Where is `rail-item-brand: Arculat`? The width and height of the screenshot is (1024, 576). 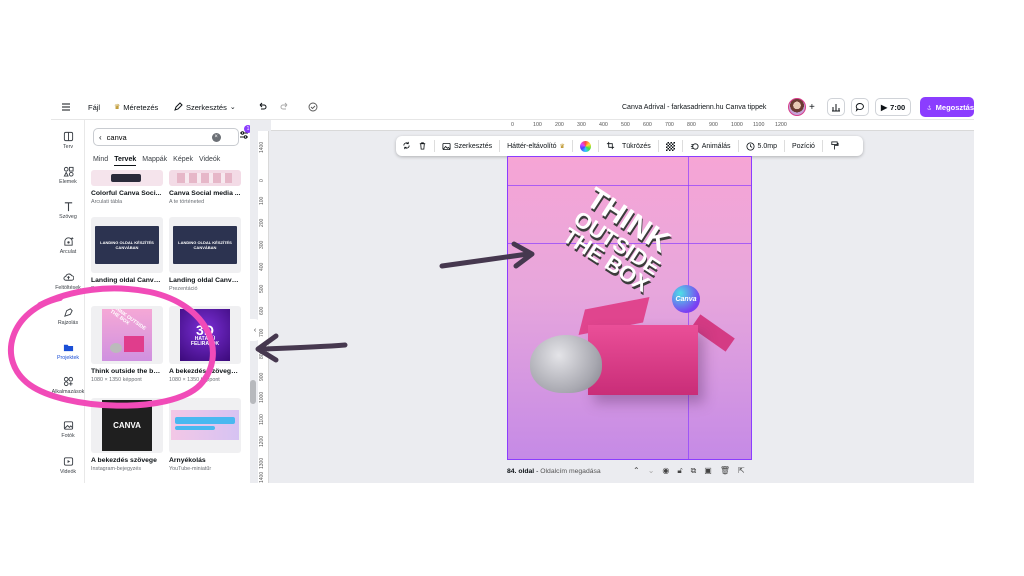 rail-item-brand: Arculat is located at coordinates (68, 245).